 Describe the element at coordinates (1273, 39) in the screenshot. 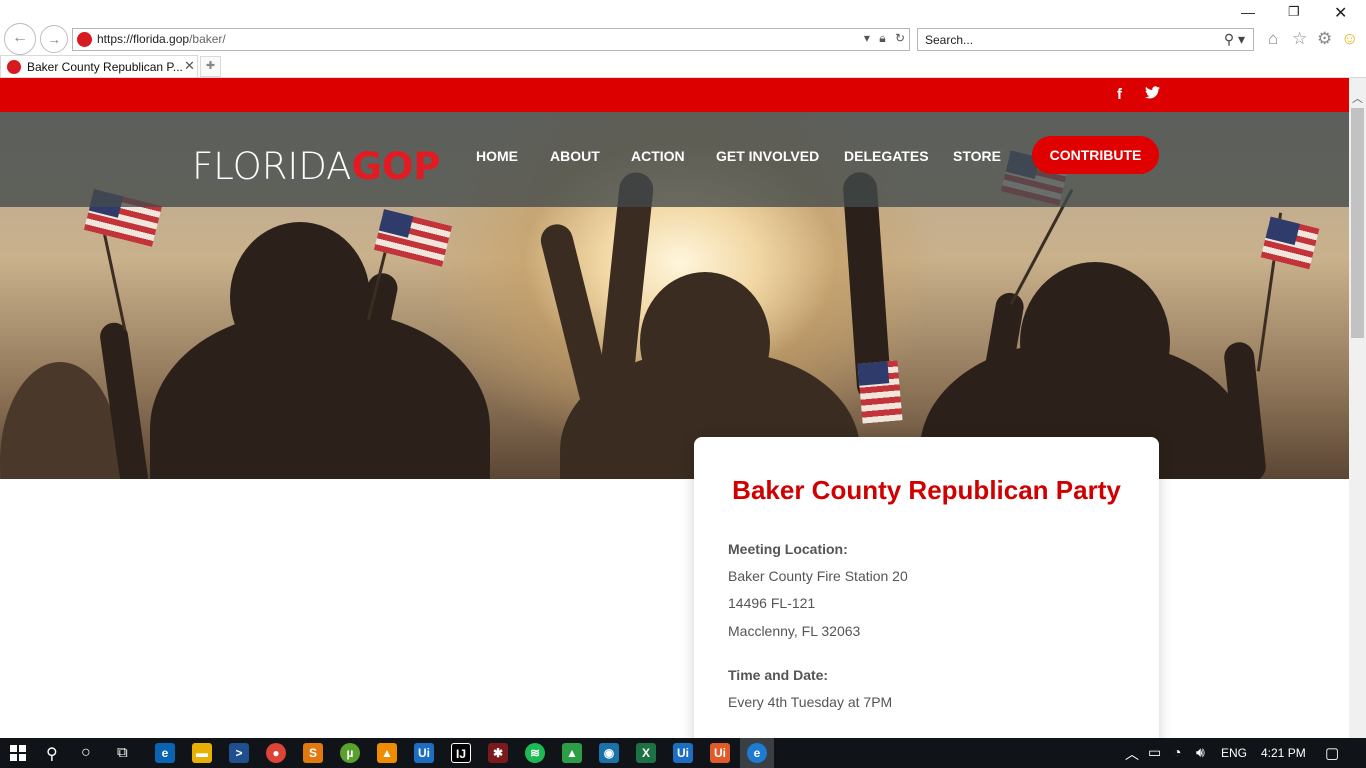

I see `home-icon: ⌂` at that location.